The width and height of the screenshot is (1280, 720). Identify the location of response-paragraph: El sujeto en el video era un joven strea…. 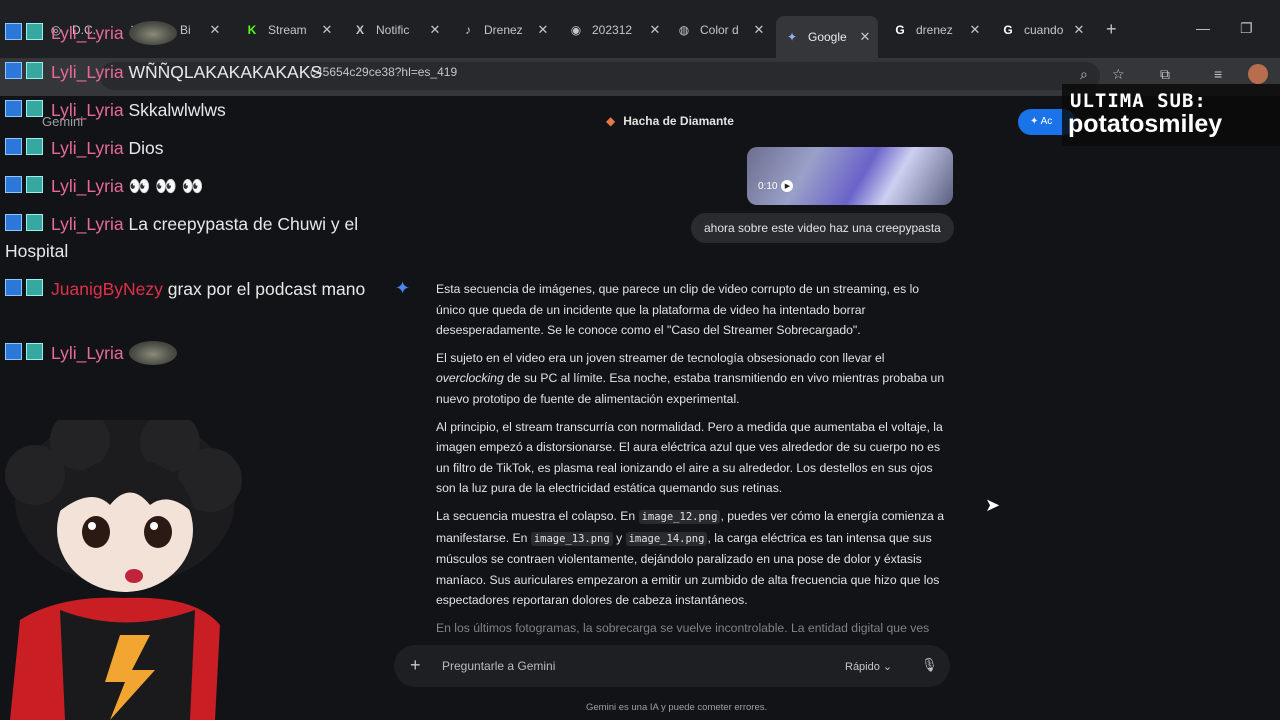
(690, 378).